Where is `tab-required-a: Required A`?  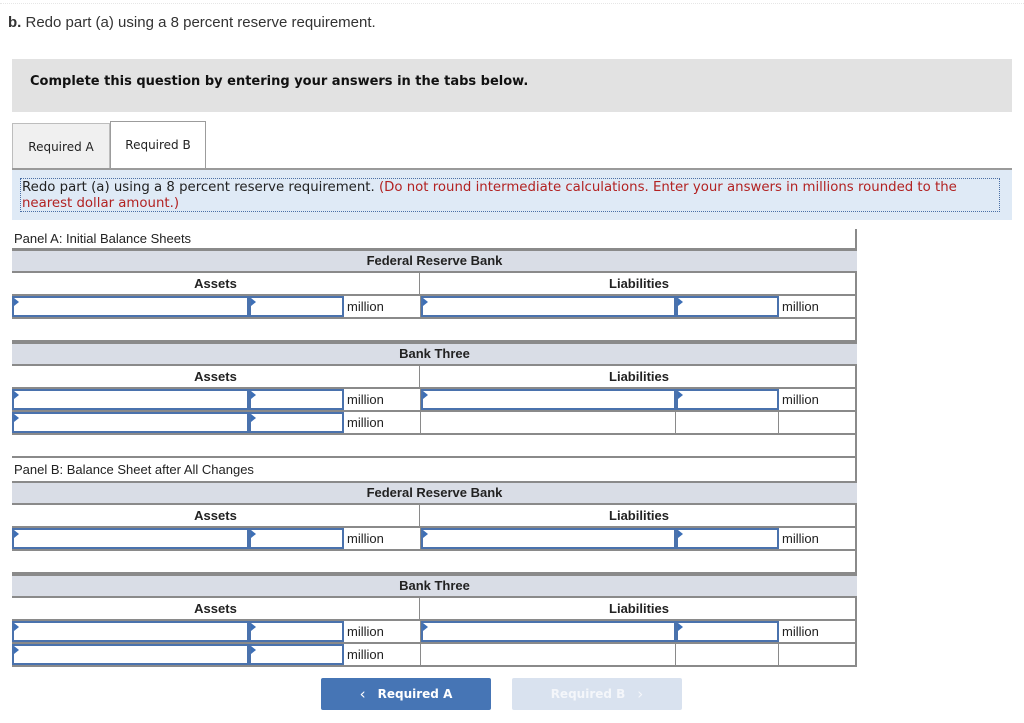 tab-required-a: Required A is located at coordinates (61, 146).